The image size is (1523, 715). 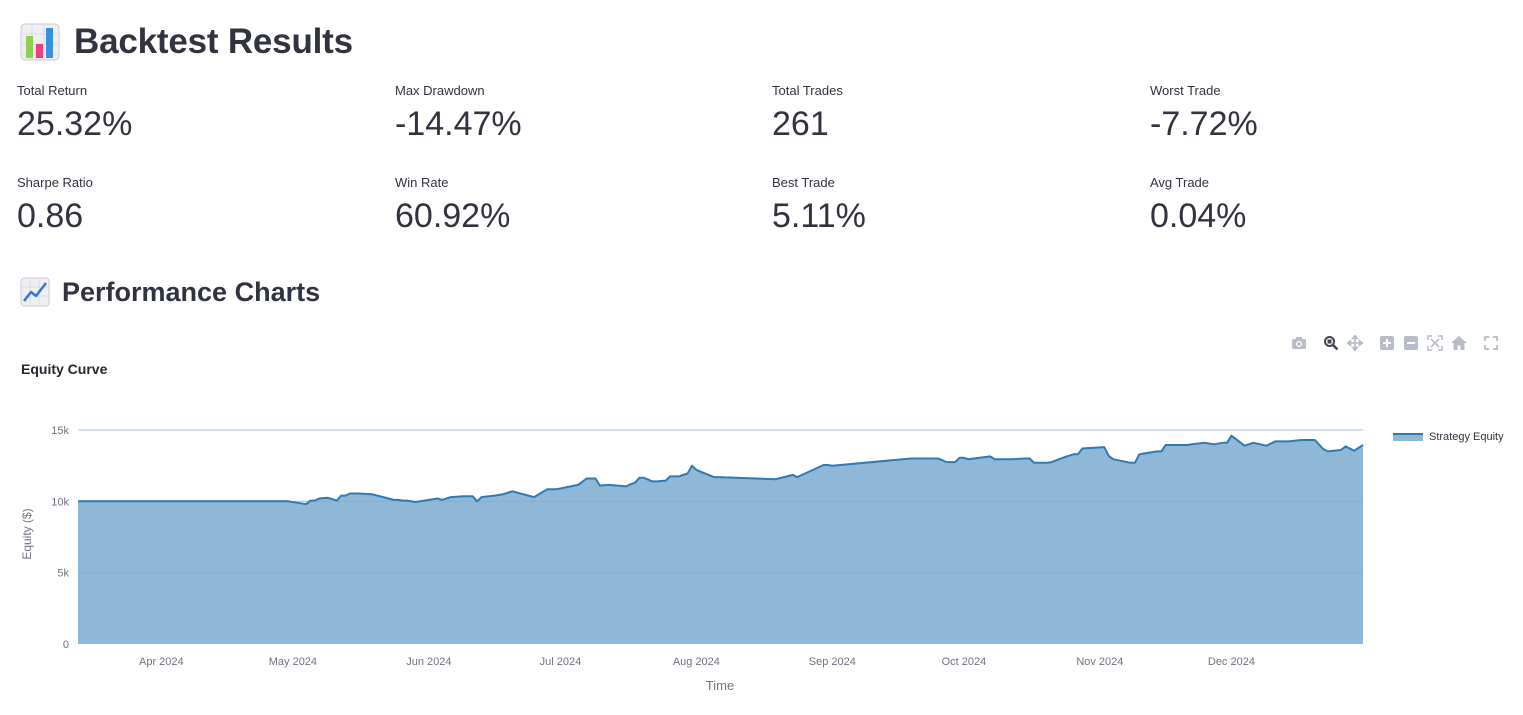 I want to click on x-tick-label: Oct 2024, so click(x=964, y=662).